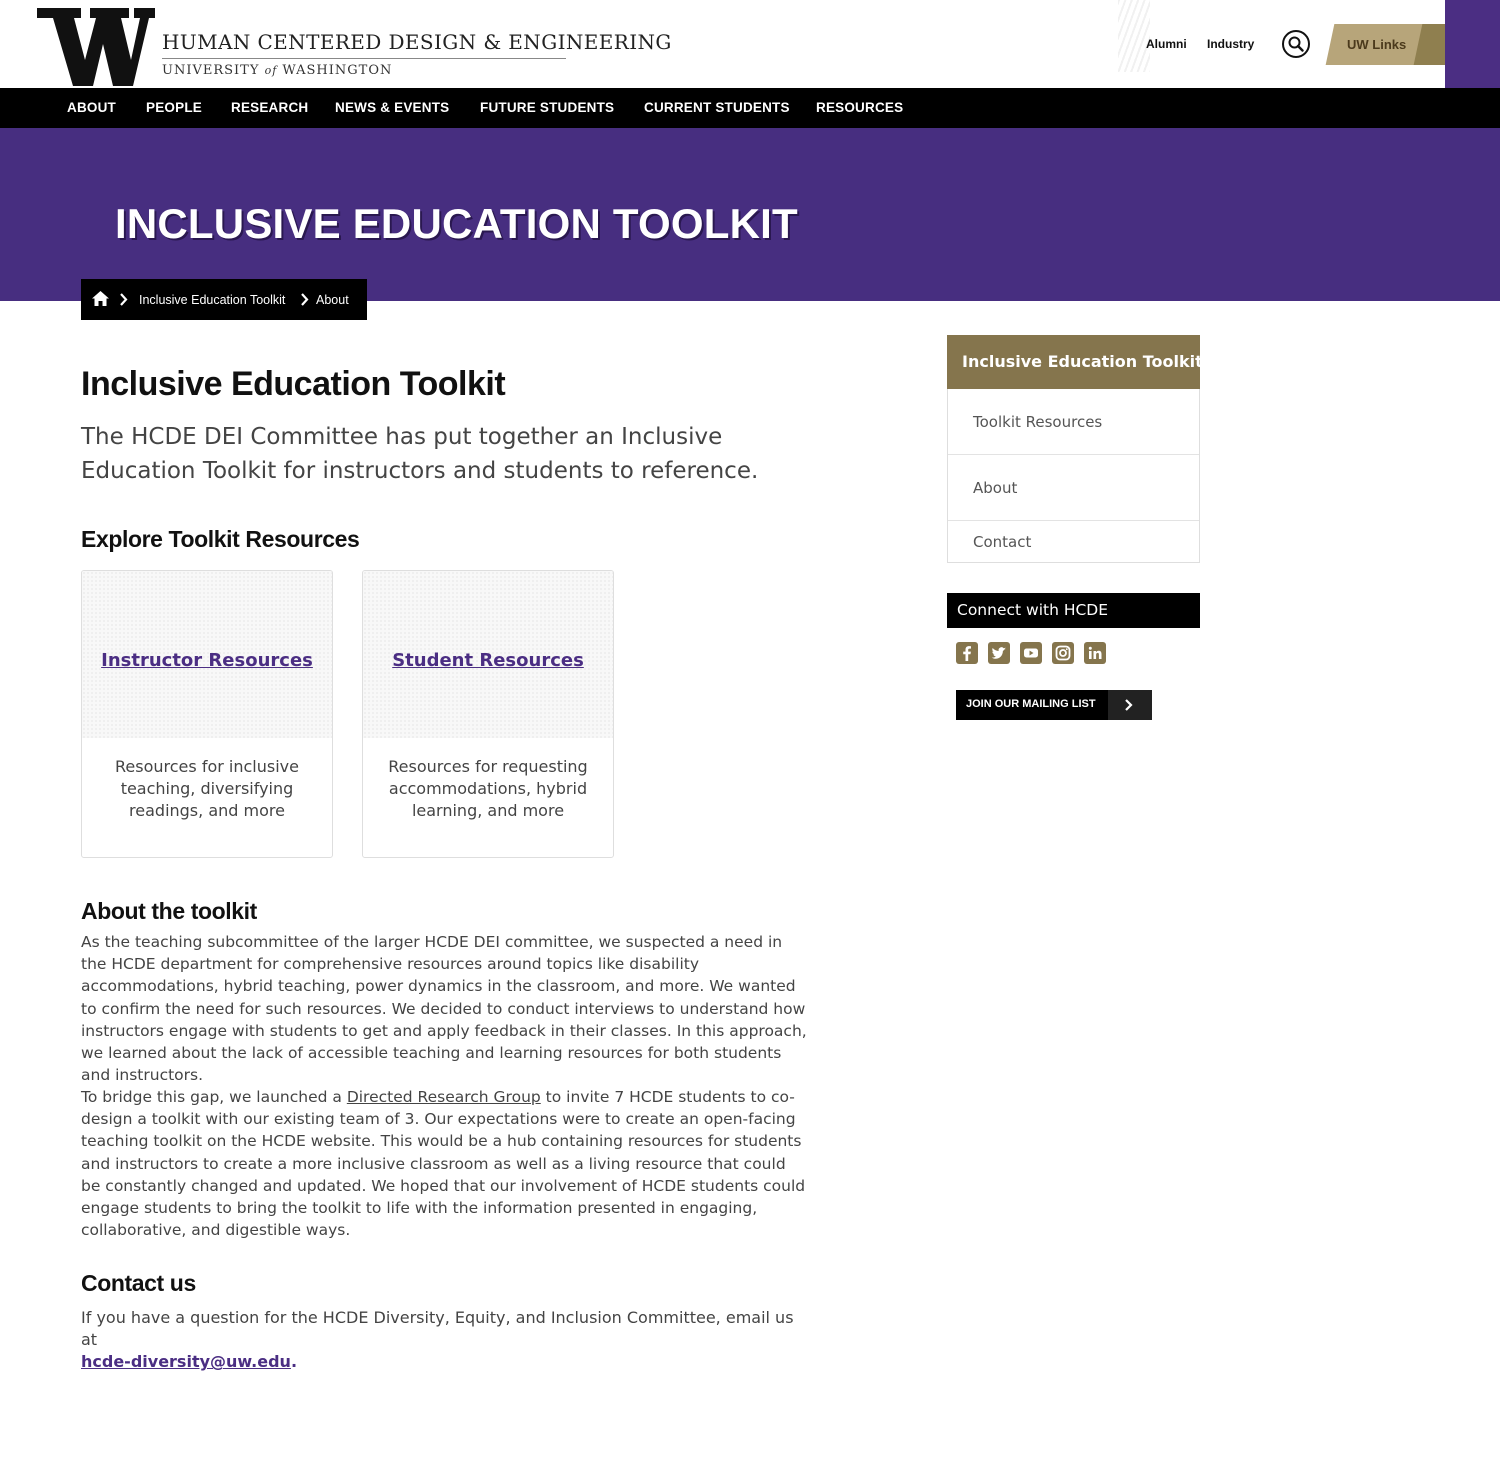 Image resolution: width=1500 pixels, height=1465 pixels. I want to click on sidebar-item-label: Toolkit Resources, so click(1038, 422).